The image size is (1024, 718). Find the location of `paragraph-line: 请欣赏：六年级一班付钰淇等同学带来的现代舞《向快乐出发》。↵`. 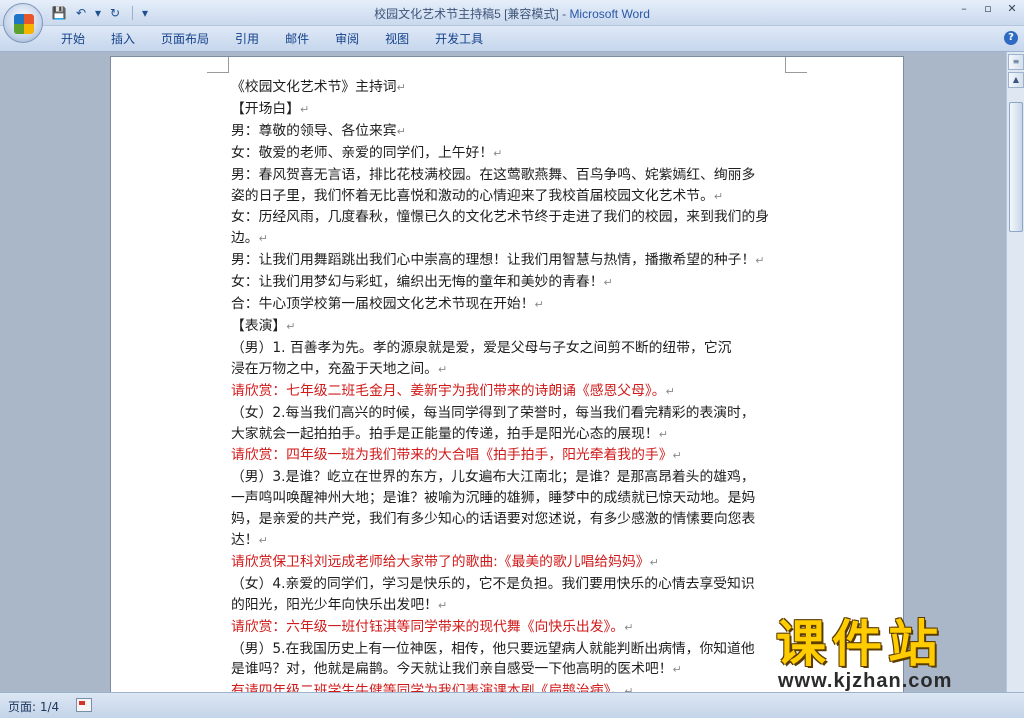

paragraph-line: 请欣赏：六年级一班付钰淇等同学带来的现代舞《向快乐出发》。↵ is located at coordinates (511, 628).